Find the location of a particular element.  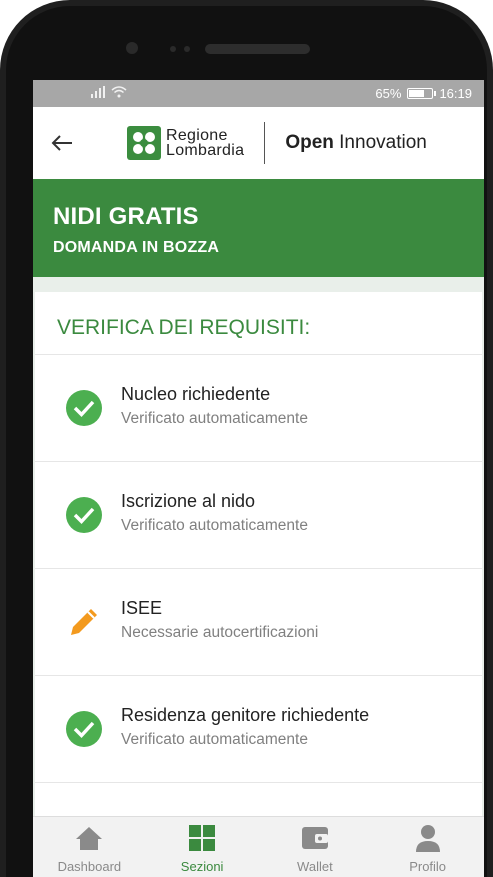

signal-icon is located at coordinates (98, 93).